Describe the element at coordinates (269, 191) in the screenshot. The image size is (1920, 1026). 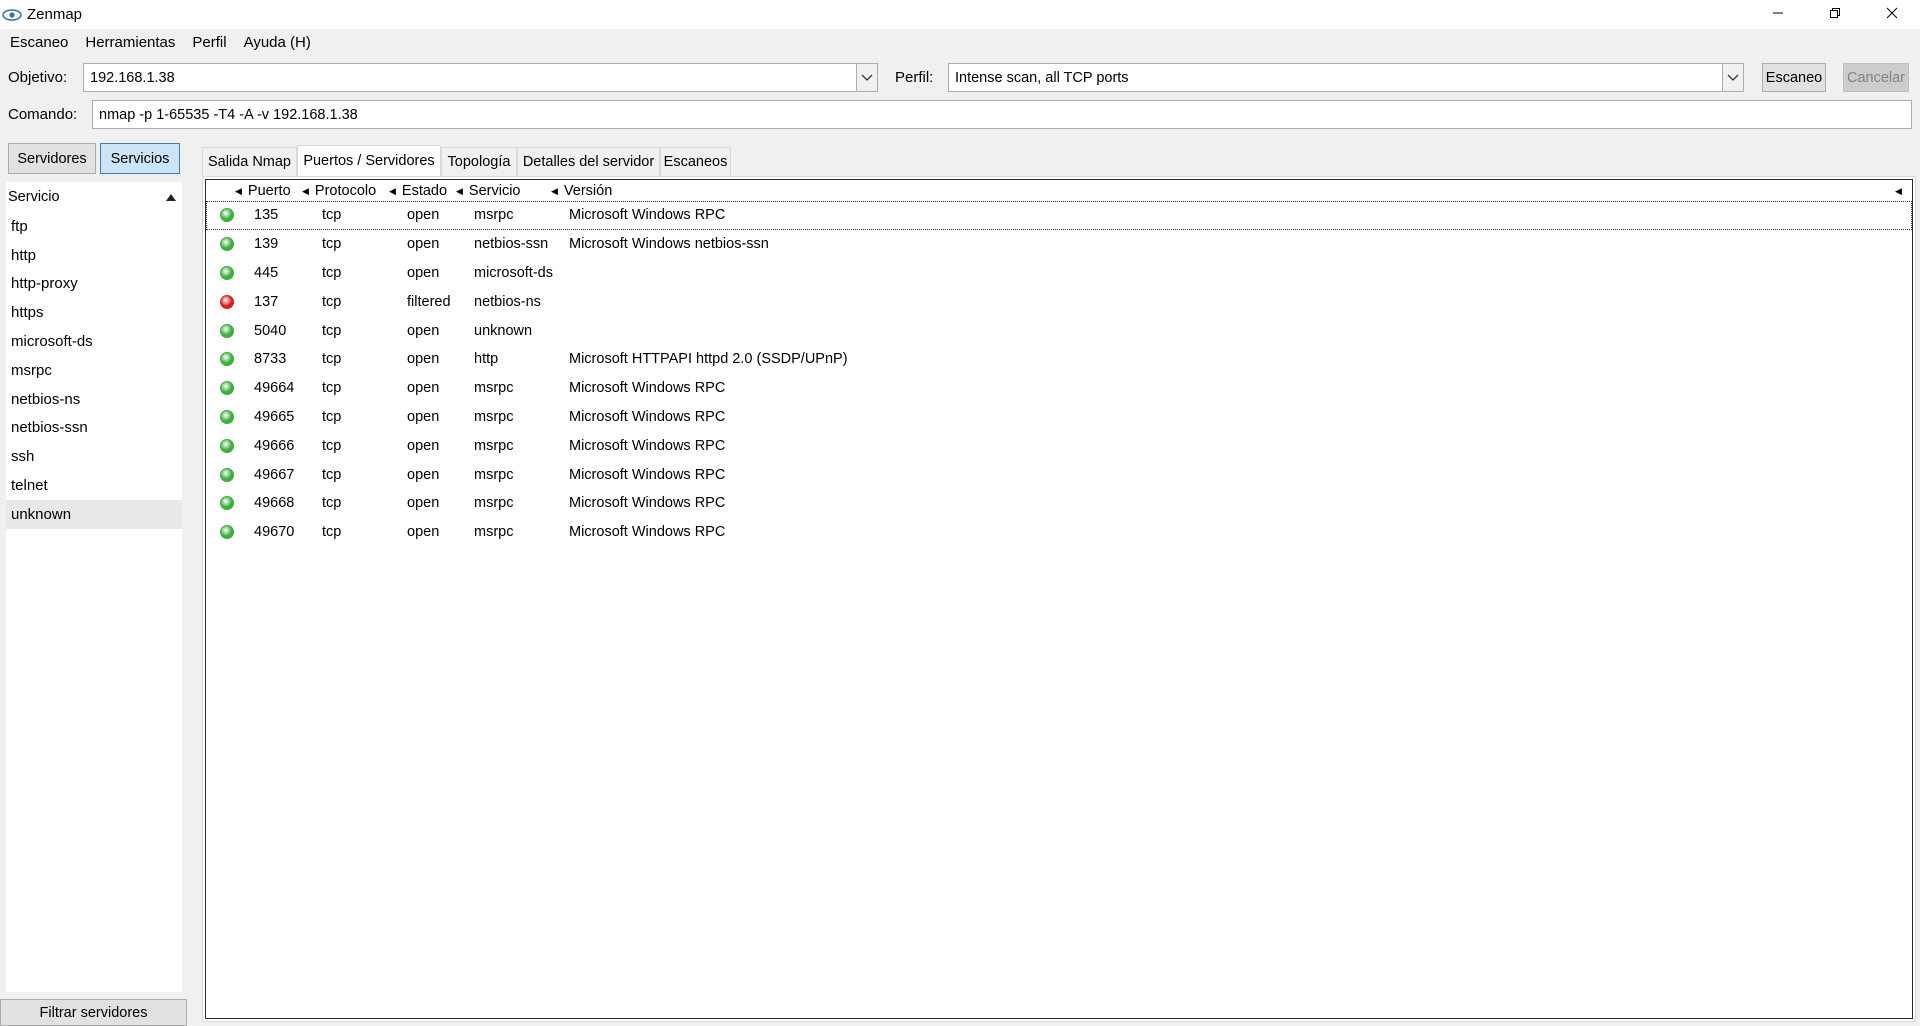
I see `column-header-port-label: Puerto` at that location.